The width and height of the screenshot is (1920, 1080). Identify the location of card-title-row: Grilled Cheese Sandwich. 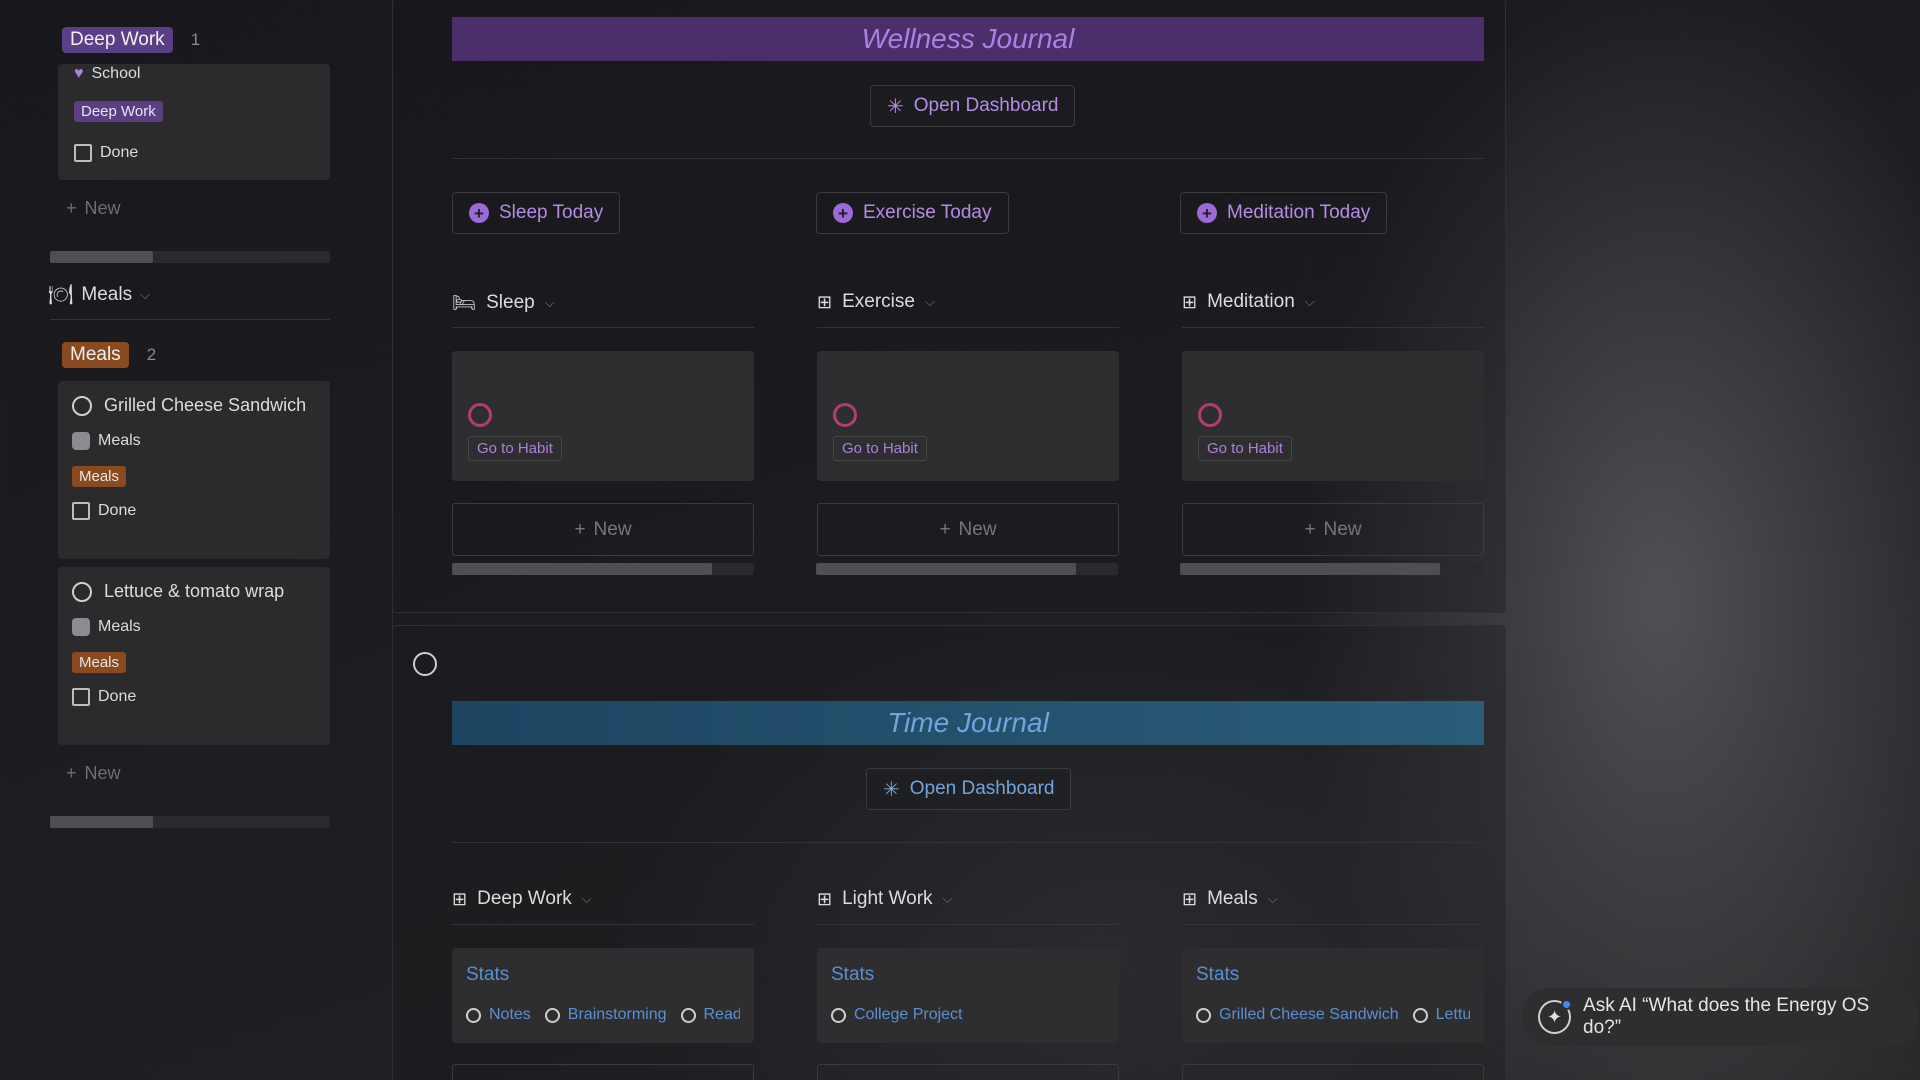
(194, 405).